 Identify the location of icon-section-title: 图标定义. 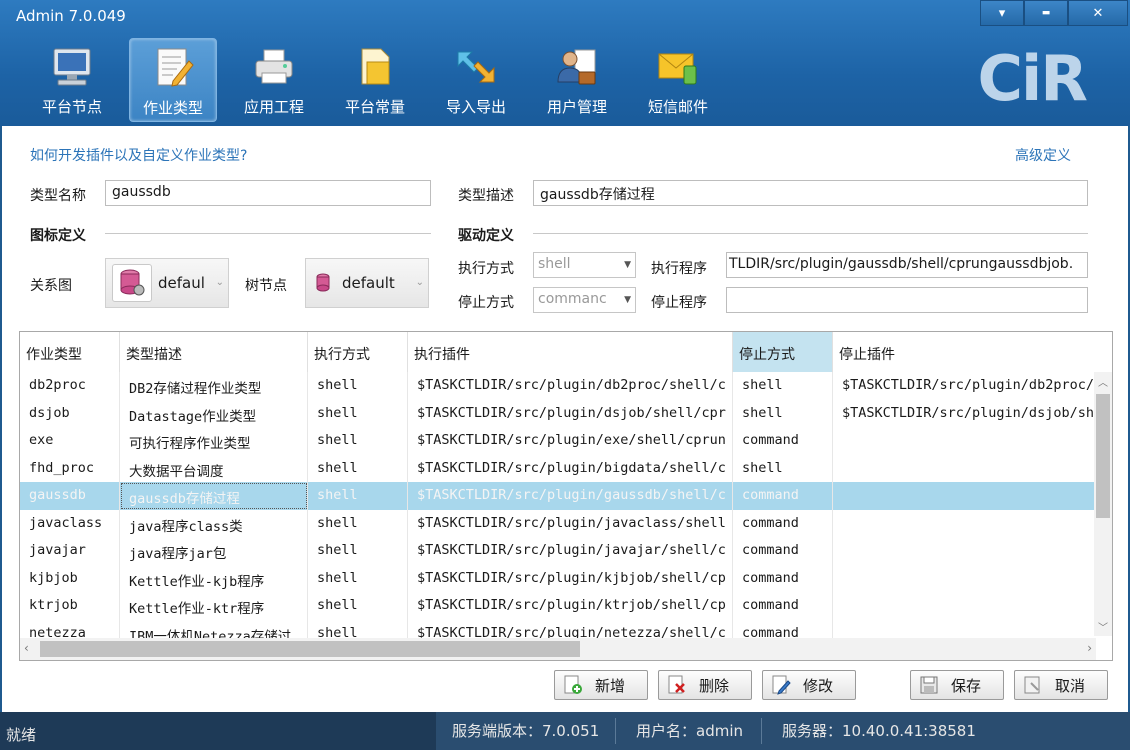
(58, 236).